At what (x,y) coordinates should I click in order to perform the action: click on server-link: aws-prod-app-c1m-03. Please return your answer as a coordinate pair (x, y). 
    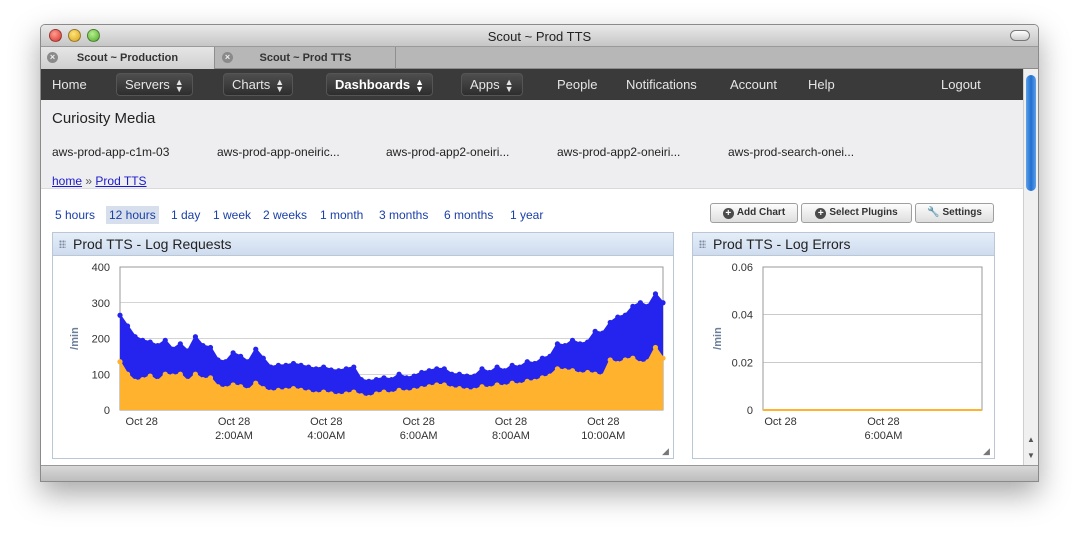
    Looking at the image, I should click on (110, 152).